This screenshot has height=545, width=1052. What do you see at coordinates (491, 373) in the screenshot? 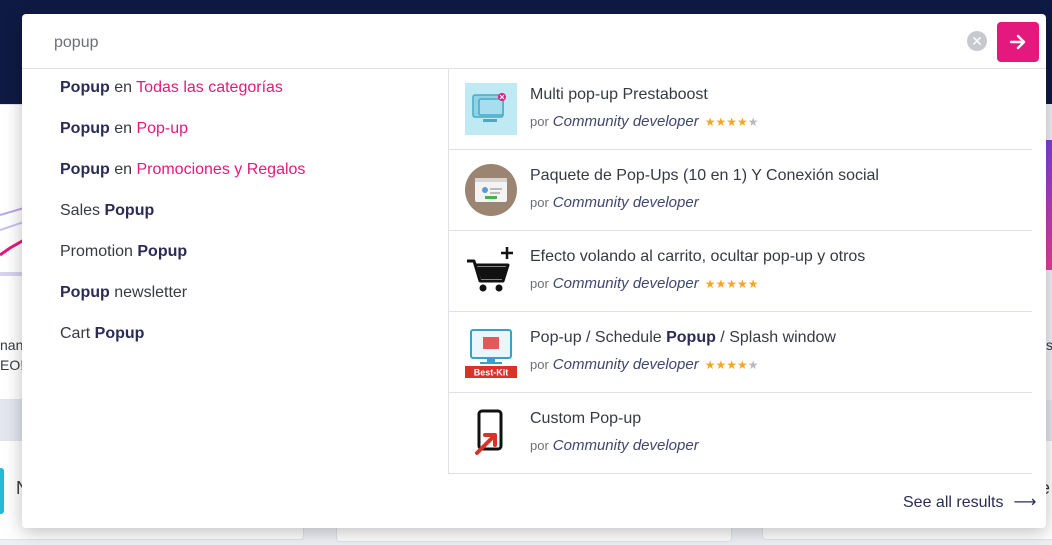
I see `best-kit-badge: Best-Kit` at bounding box center [491, 373].